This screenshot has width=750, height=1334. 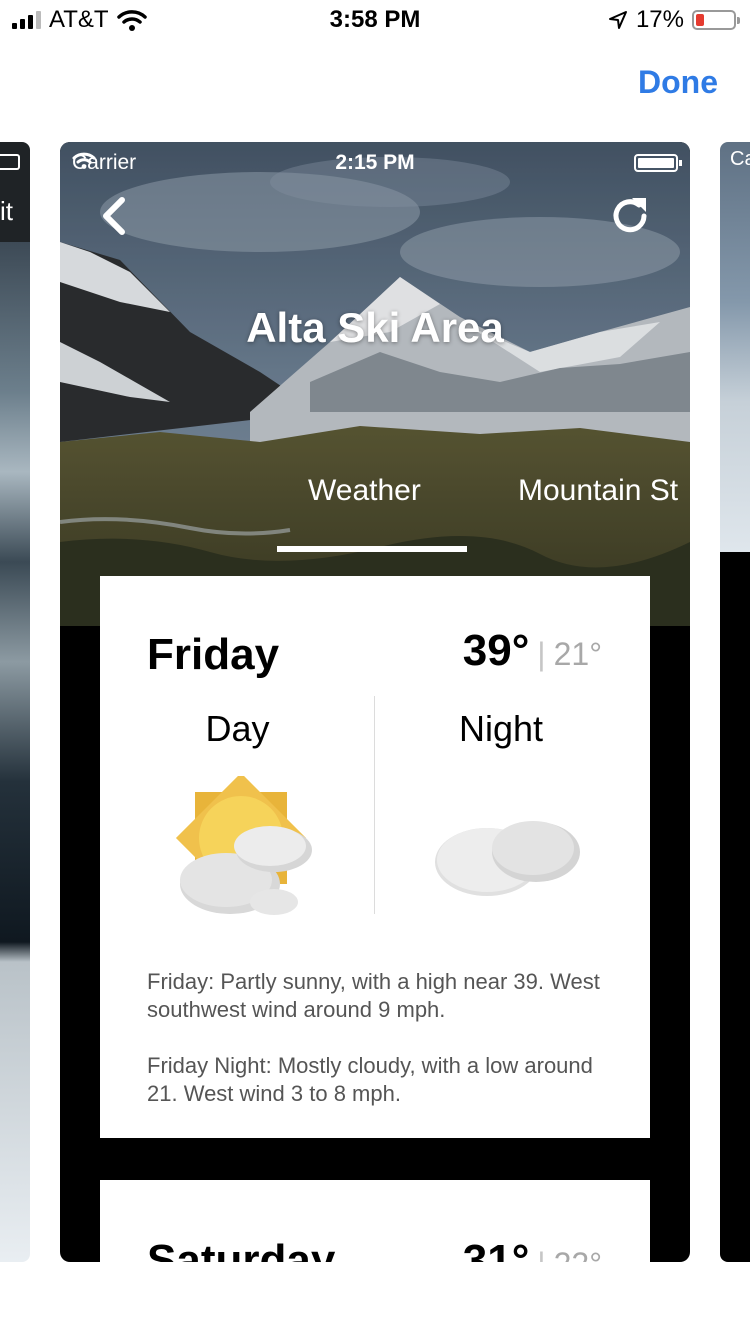 What do you see at coordinates (532, 651) in the screenshot?
I see `forecast-temperature: 39° | 21°` at bounding box center [532, 651].